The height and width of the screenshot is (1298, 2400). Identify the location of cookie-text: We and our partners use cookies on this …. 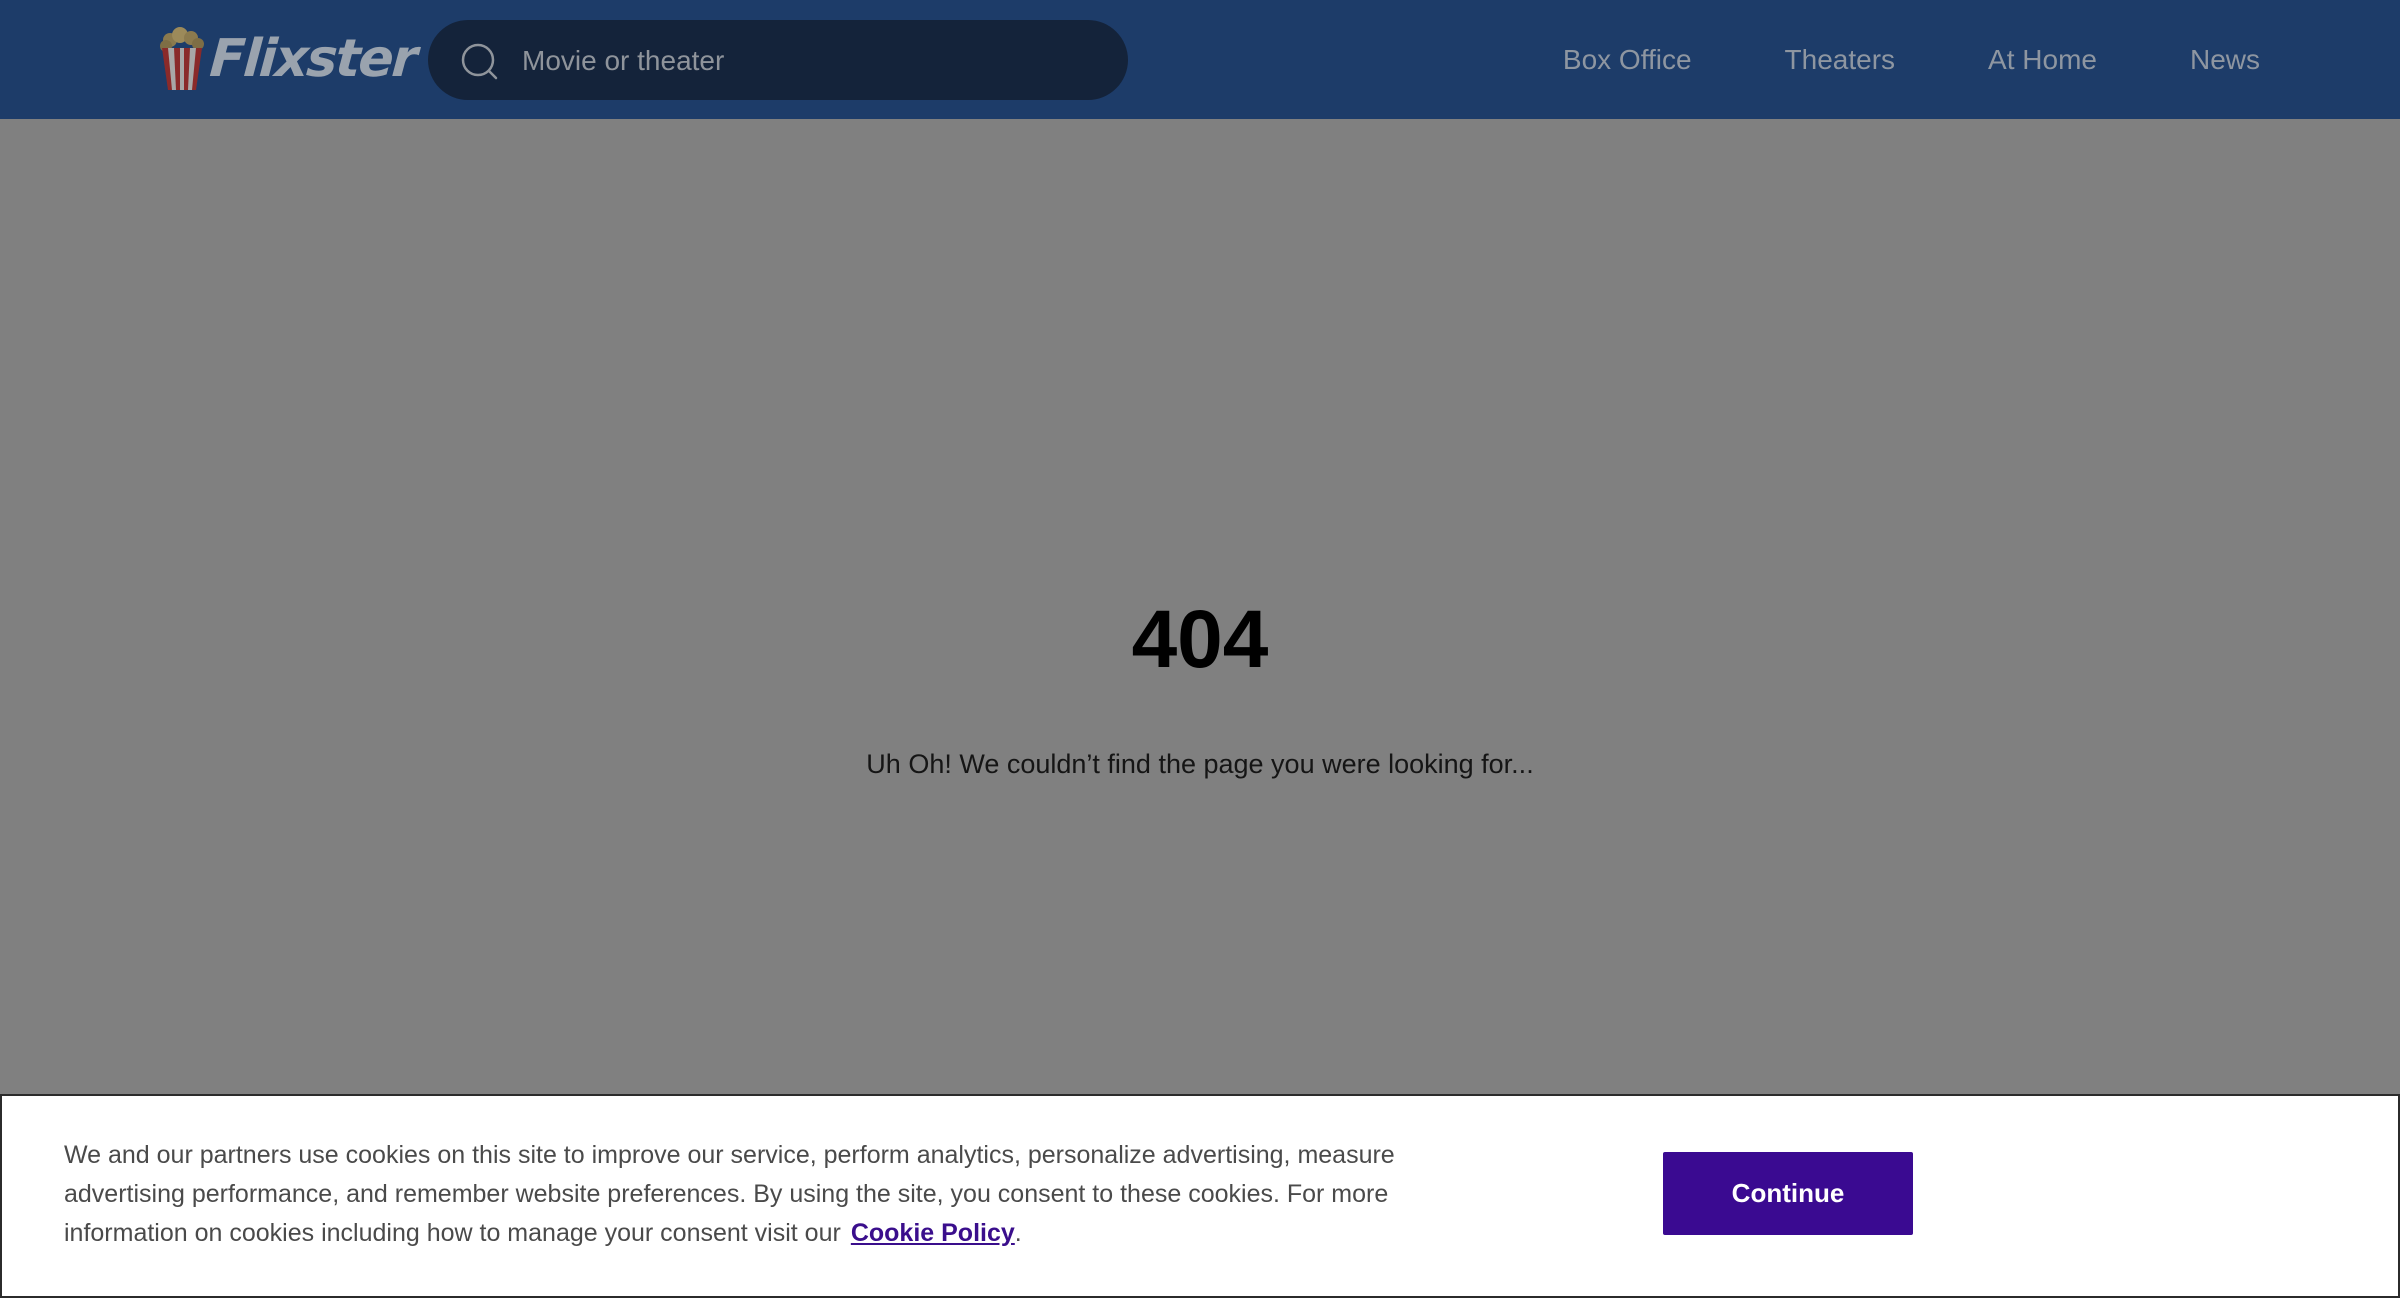
(774, 1194).